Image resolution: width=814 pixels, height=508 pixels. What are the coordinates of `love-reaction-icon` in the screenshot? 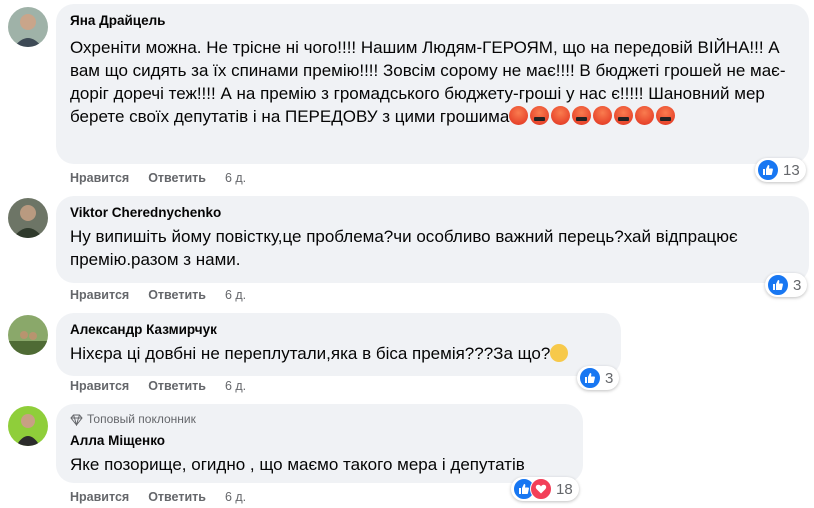 It's located at (541, 489).